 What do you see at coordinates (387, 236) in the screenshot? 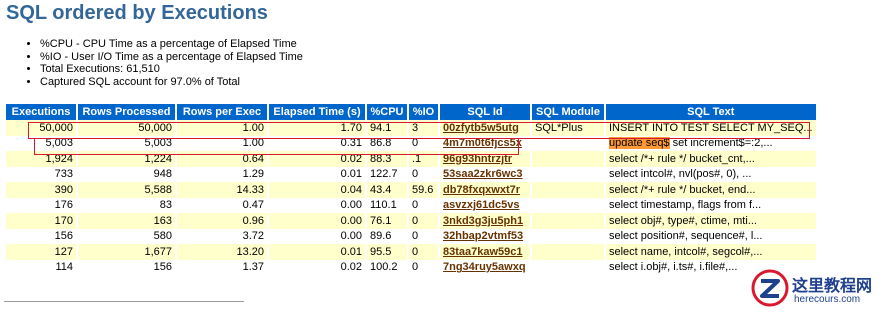
I see `cell-cpu: 89.6` at bounding box center [387, 236].